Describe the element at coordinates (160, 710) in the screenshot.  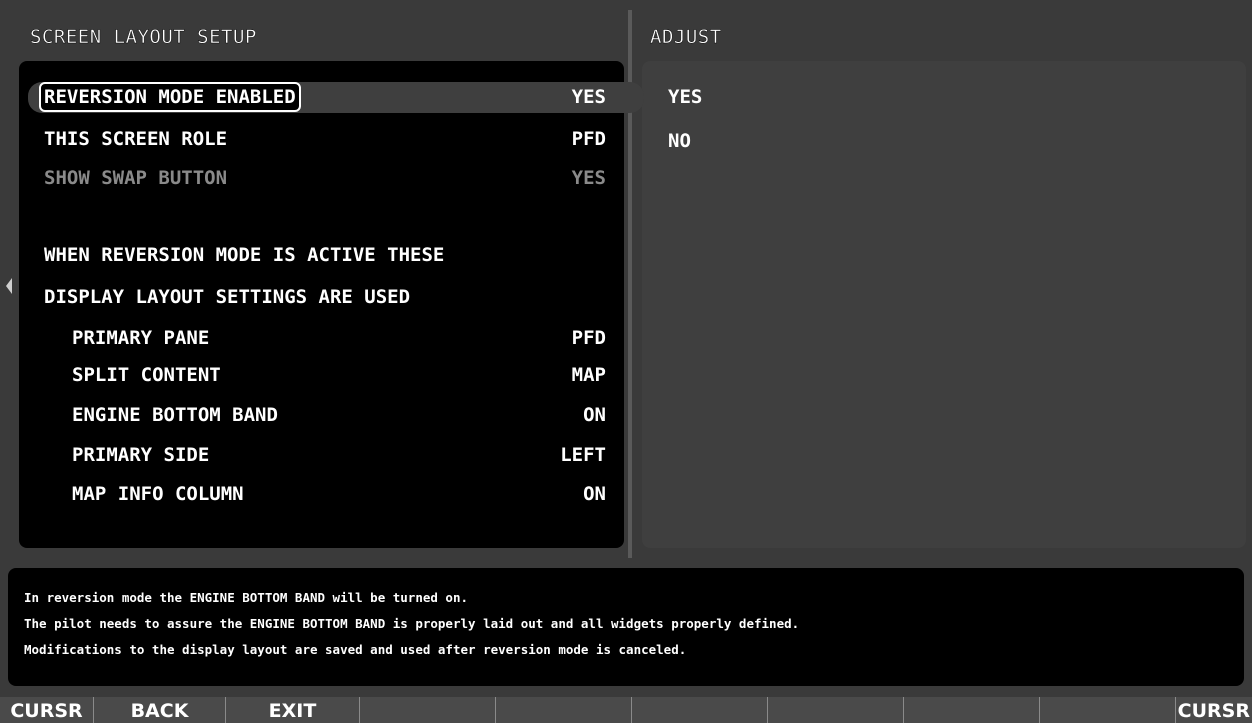
I see `softkey-back: BACK` at that location.